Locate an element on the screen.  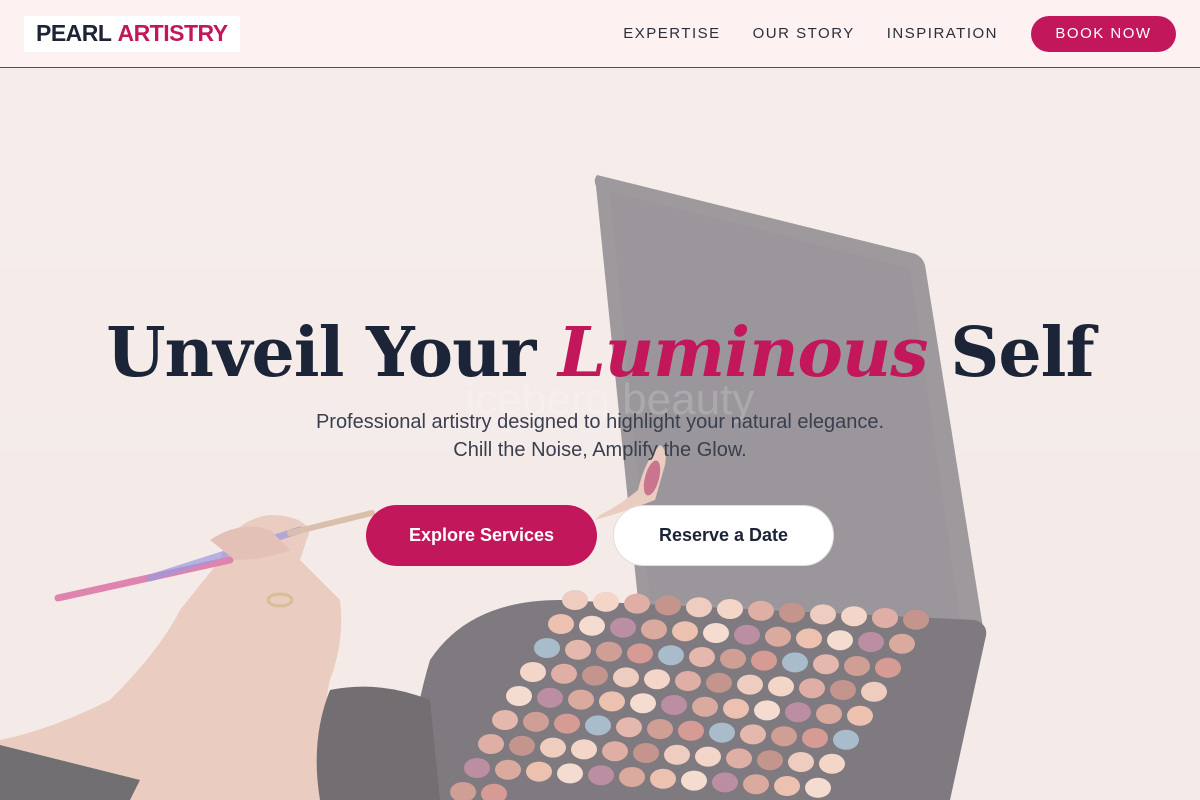
brand-logo: PEARL ARTISTRY is located at coordinates (132, 33).